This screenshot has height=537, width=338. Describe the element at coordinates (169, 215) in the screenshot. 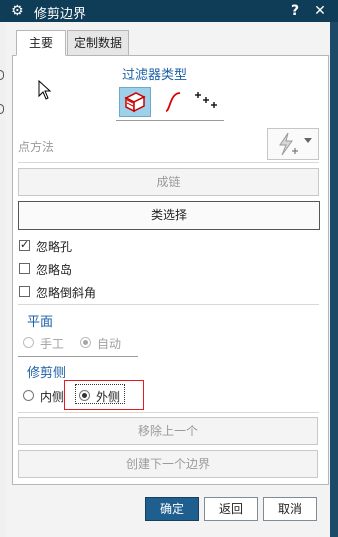

I see `class-select-button: 类选择` at that location.